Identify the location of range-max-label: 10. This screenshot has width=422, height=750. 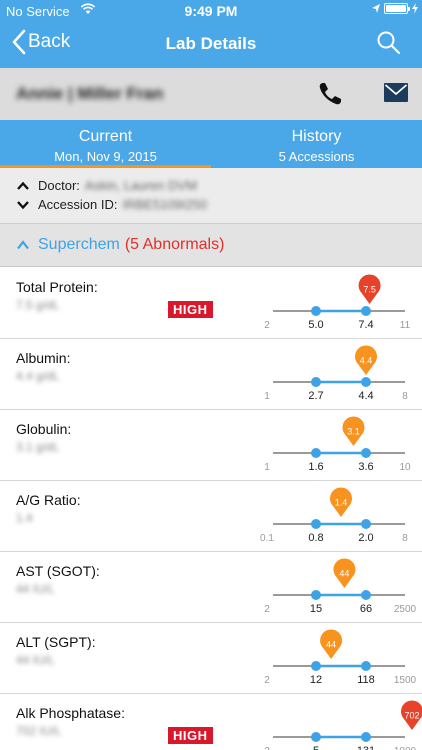
(405, 467).